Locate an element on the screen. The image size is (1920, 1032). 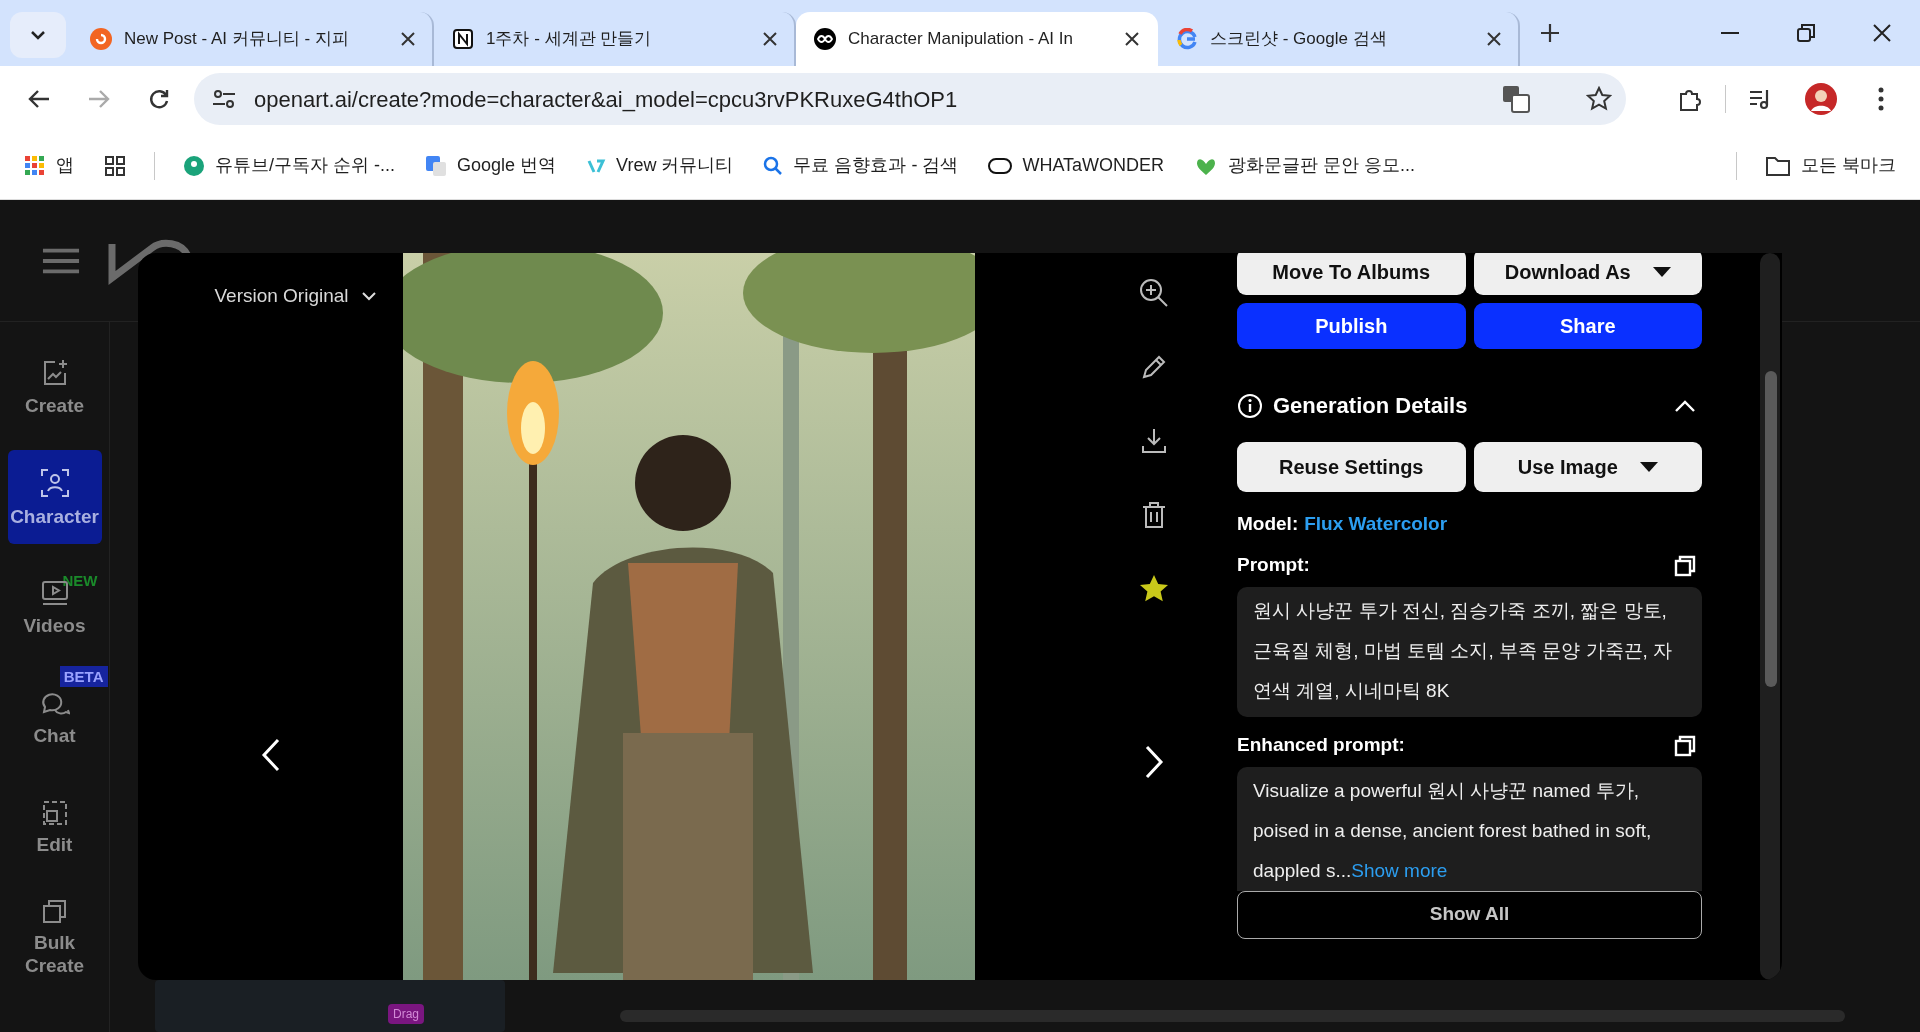
folder-icon is located at coordinates (1778, 165).